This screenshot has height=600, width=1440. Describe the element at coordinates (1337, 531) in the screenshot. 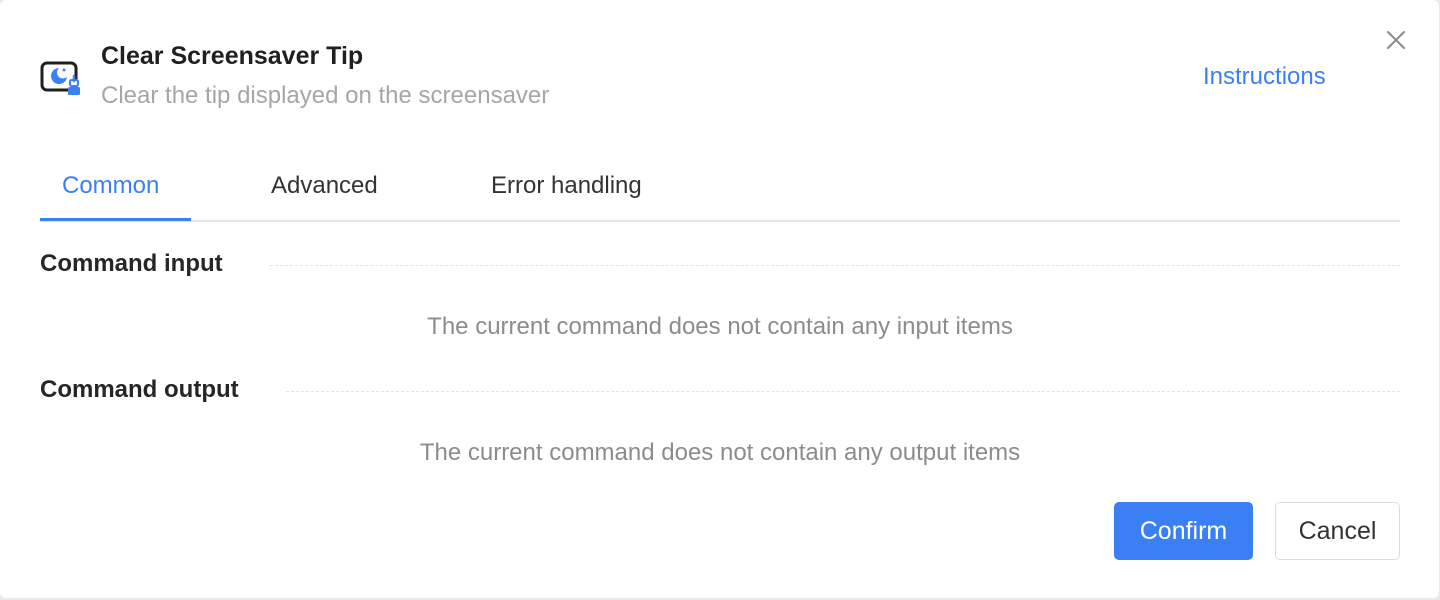

I see `cancel-button: Cancel` at that location.